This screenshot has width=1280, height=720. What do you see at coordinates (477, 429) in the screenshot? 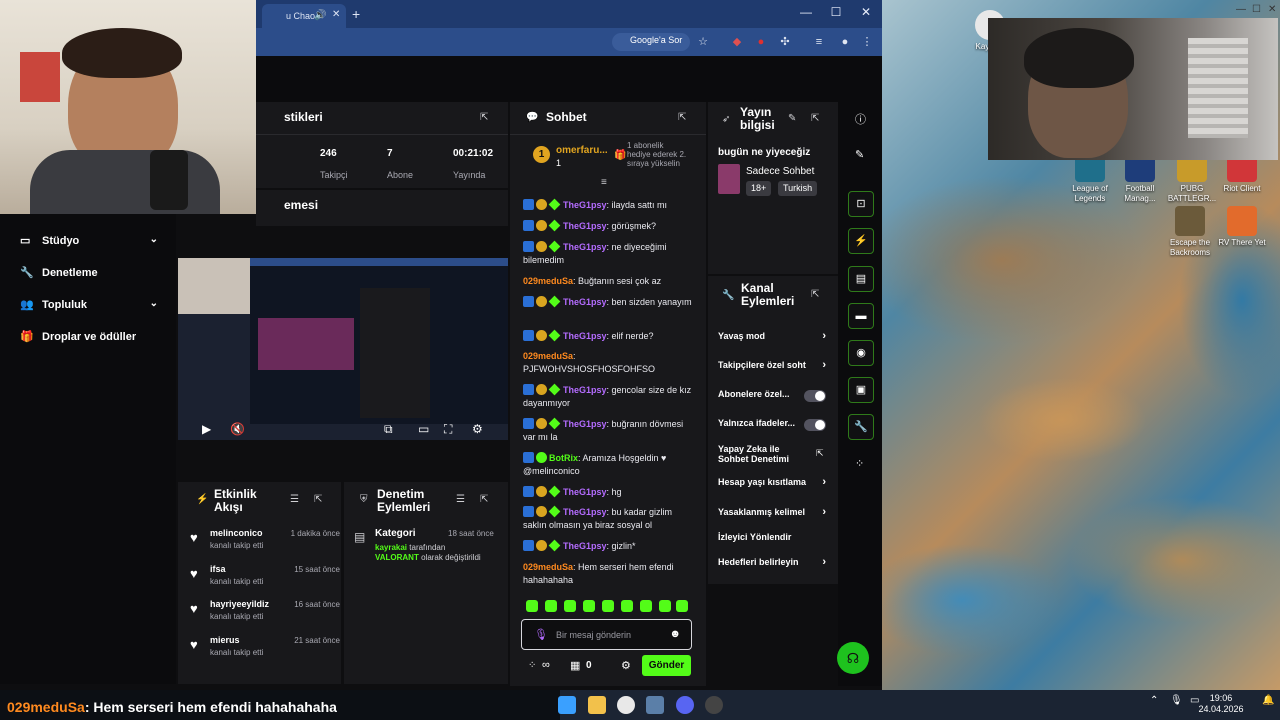
I see `settings-icon: ⚙` at bounding box center [477, 429].